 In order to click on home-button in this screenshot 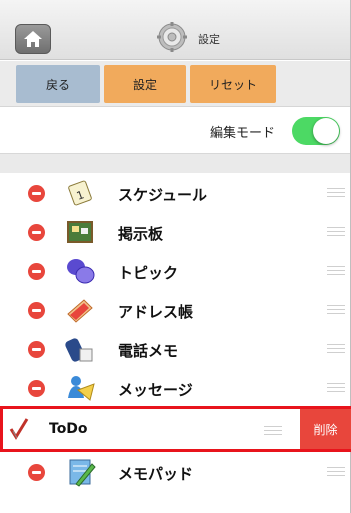, I will do `click(33, 39)`.